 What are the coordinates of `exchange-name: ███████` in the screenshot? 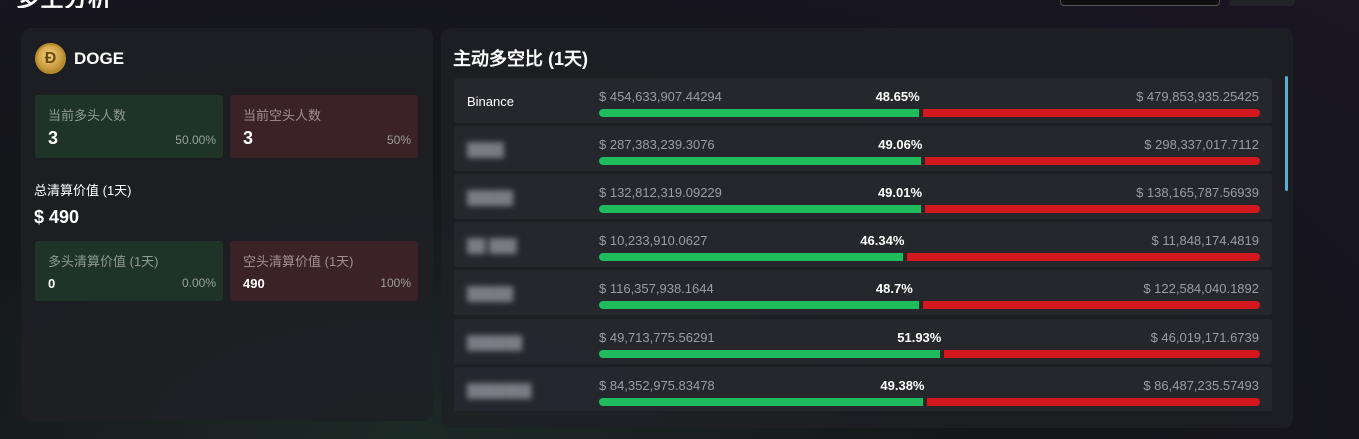 It's located at (499, 390).